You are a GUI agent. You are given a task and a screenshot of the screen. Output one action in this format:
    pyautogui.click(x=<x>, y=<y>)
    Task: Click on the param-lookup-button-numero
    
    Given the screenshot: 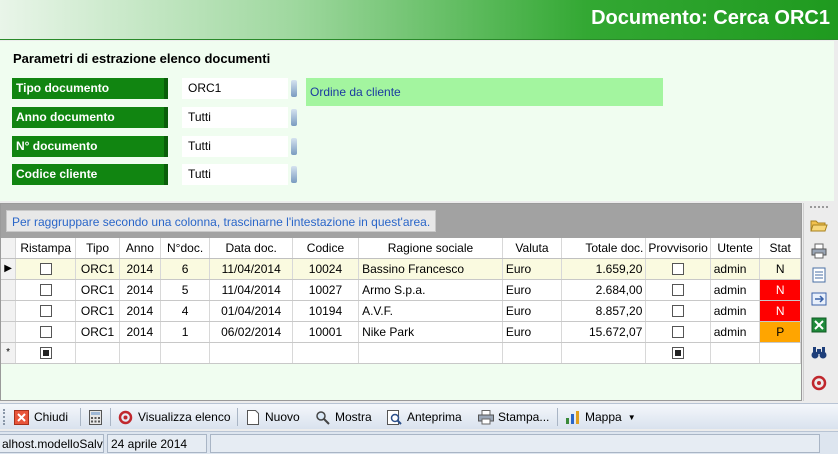 What is the action you would take?
    pyautogui.click(x=294, y=146)
    